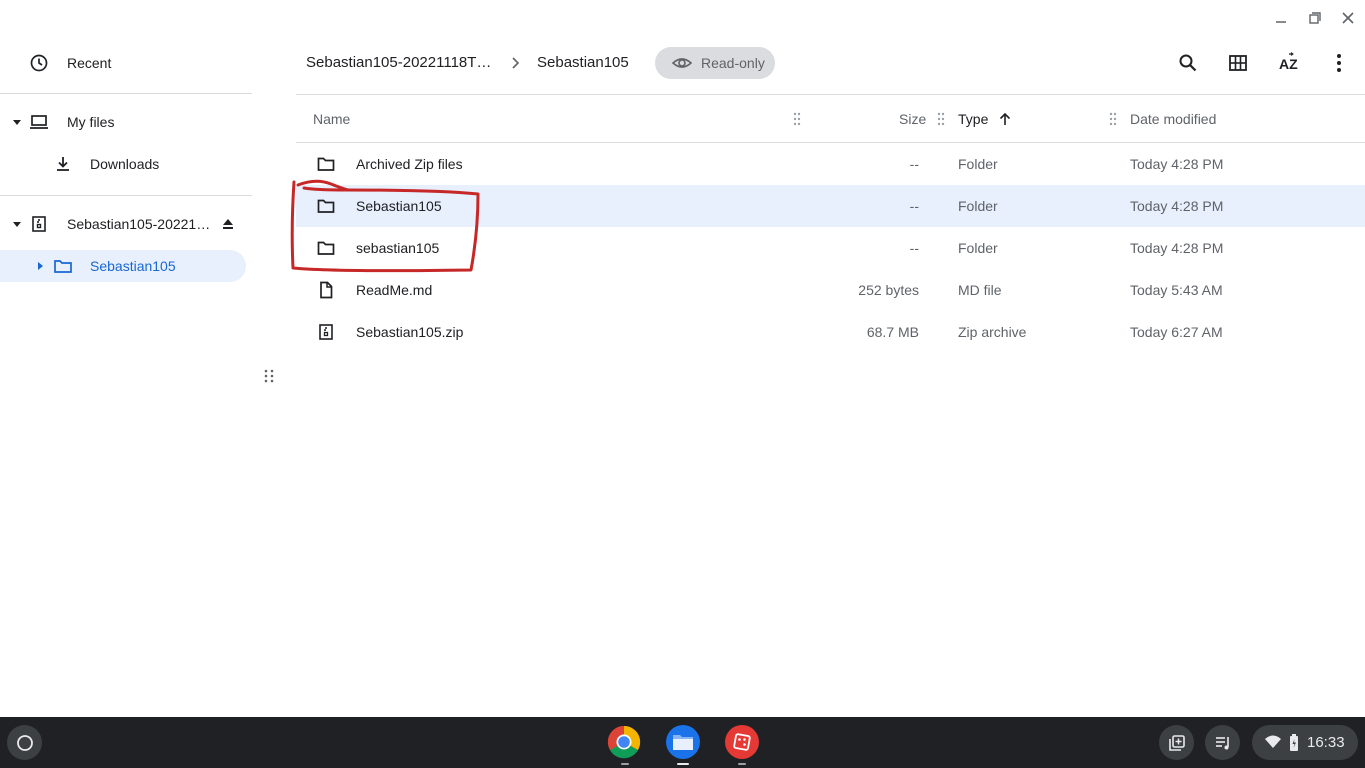  Describe the element at coordinates (40, 266) in the screenshot. I see `expand-right-icon` at that location.